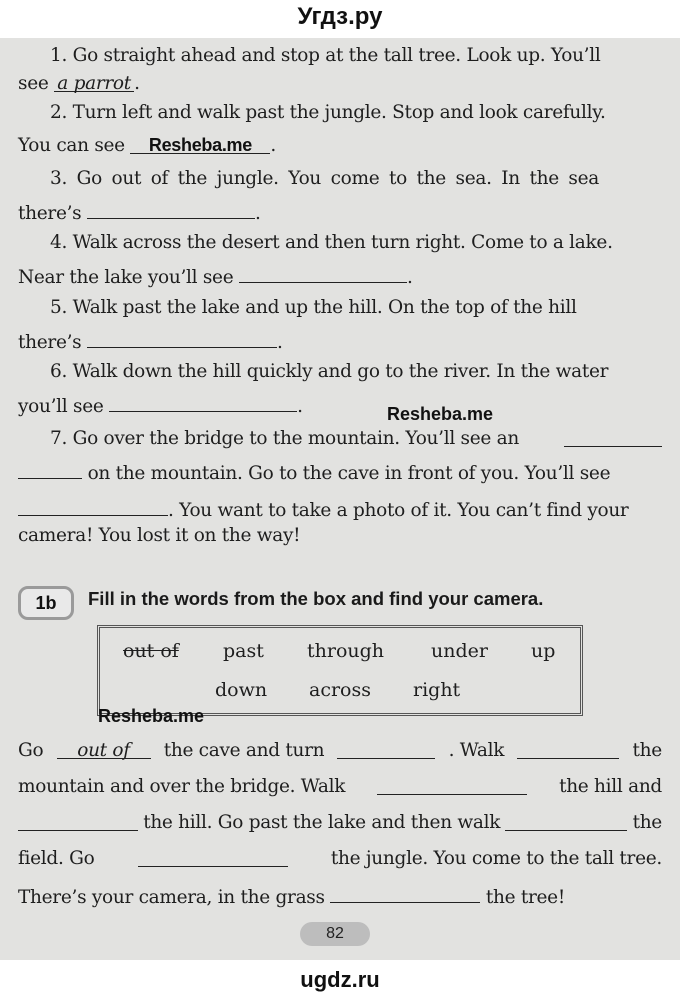  I want to click on text: the jungle. You come to the tall tree., so click(496, 858).